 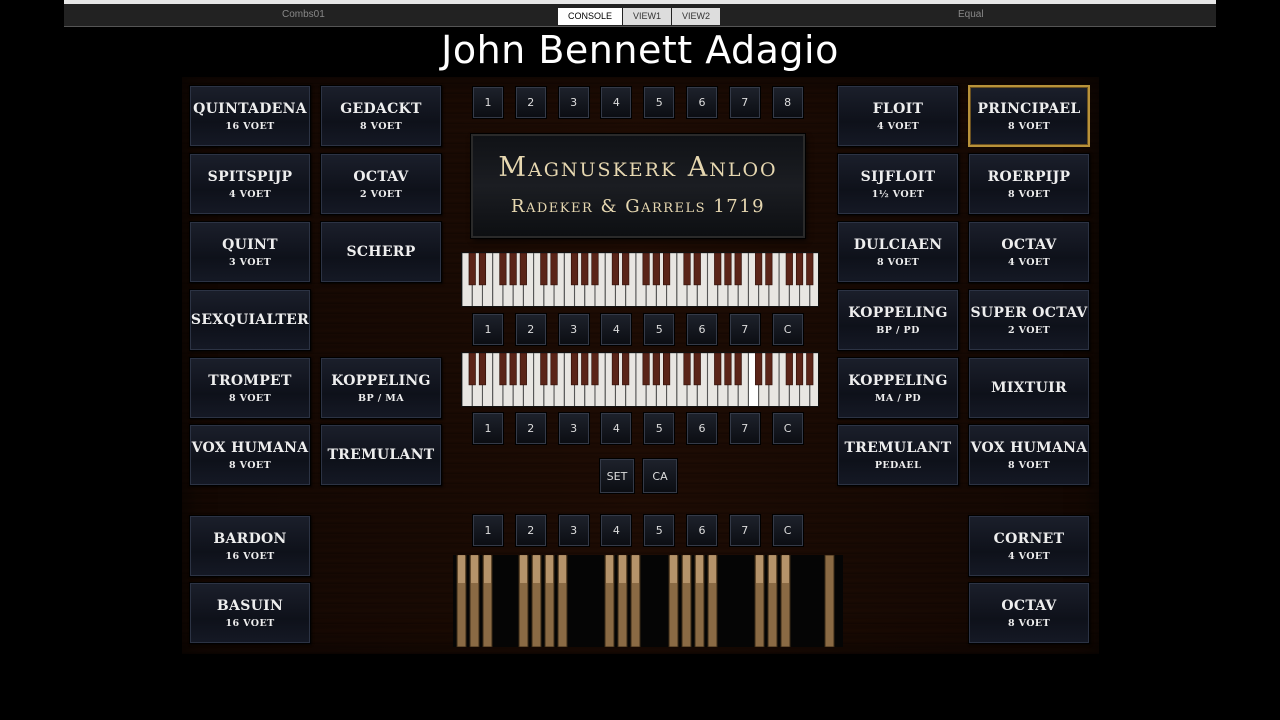 I want to click on stop-left-gedackt: GEDACKT 8 VOET, so click(x=381, y=116).